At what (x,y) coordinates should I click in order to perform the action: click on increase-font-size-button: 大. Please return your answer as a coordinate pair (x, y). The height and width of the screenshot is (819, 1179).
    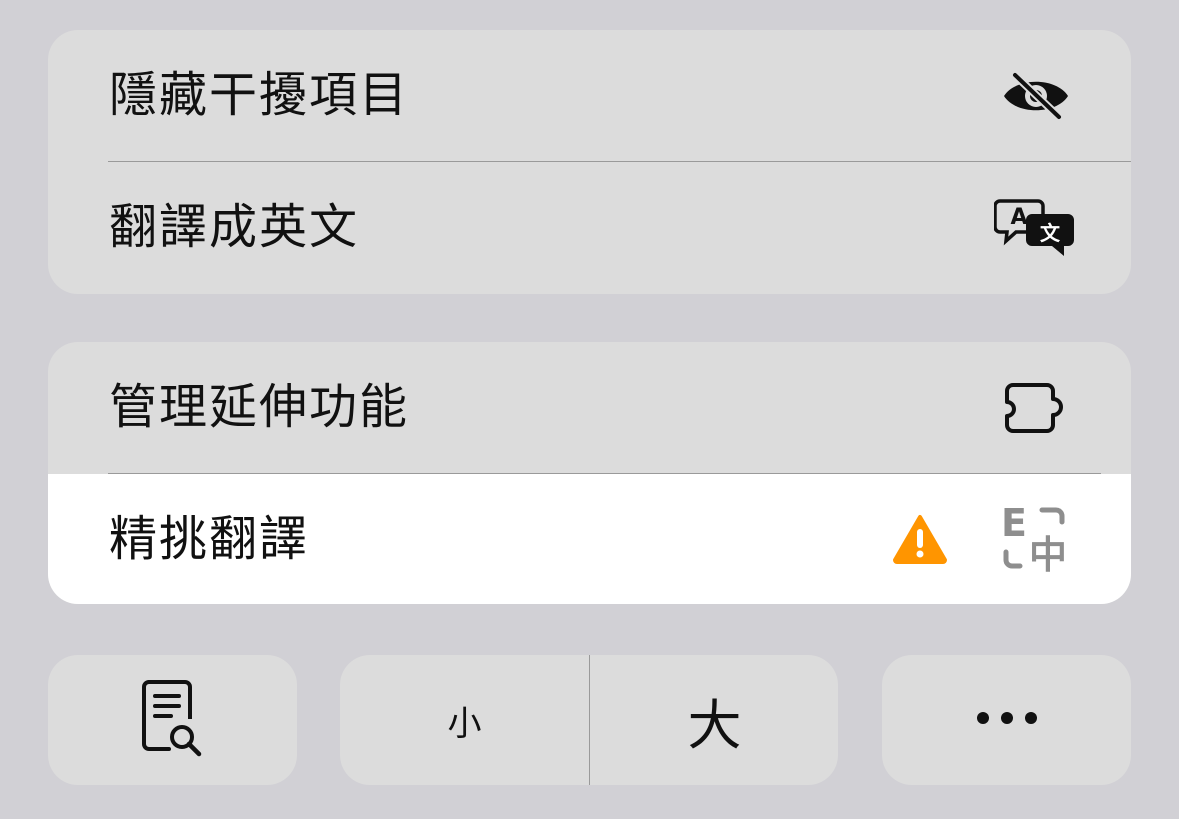
    Looking at the image, I should click on (714, 720).